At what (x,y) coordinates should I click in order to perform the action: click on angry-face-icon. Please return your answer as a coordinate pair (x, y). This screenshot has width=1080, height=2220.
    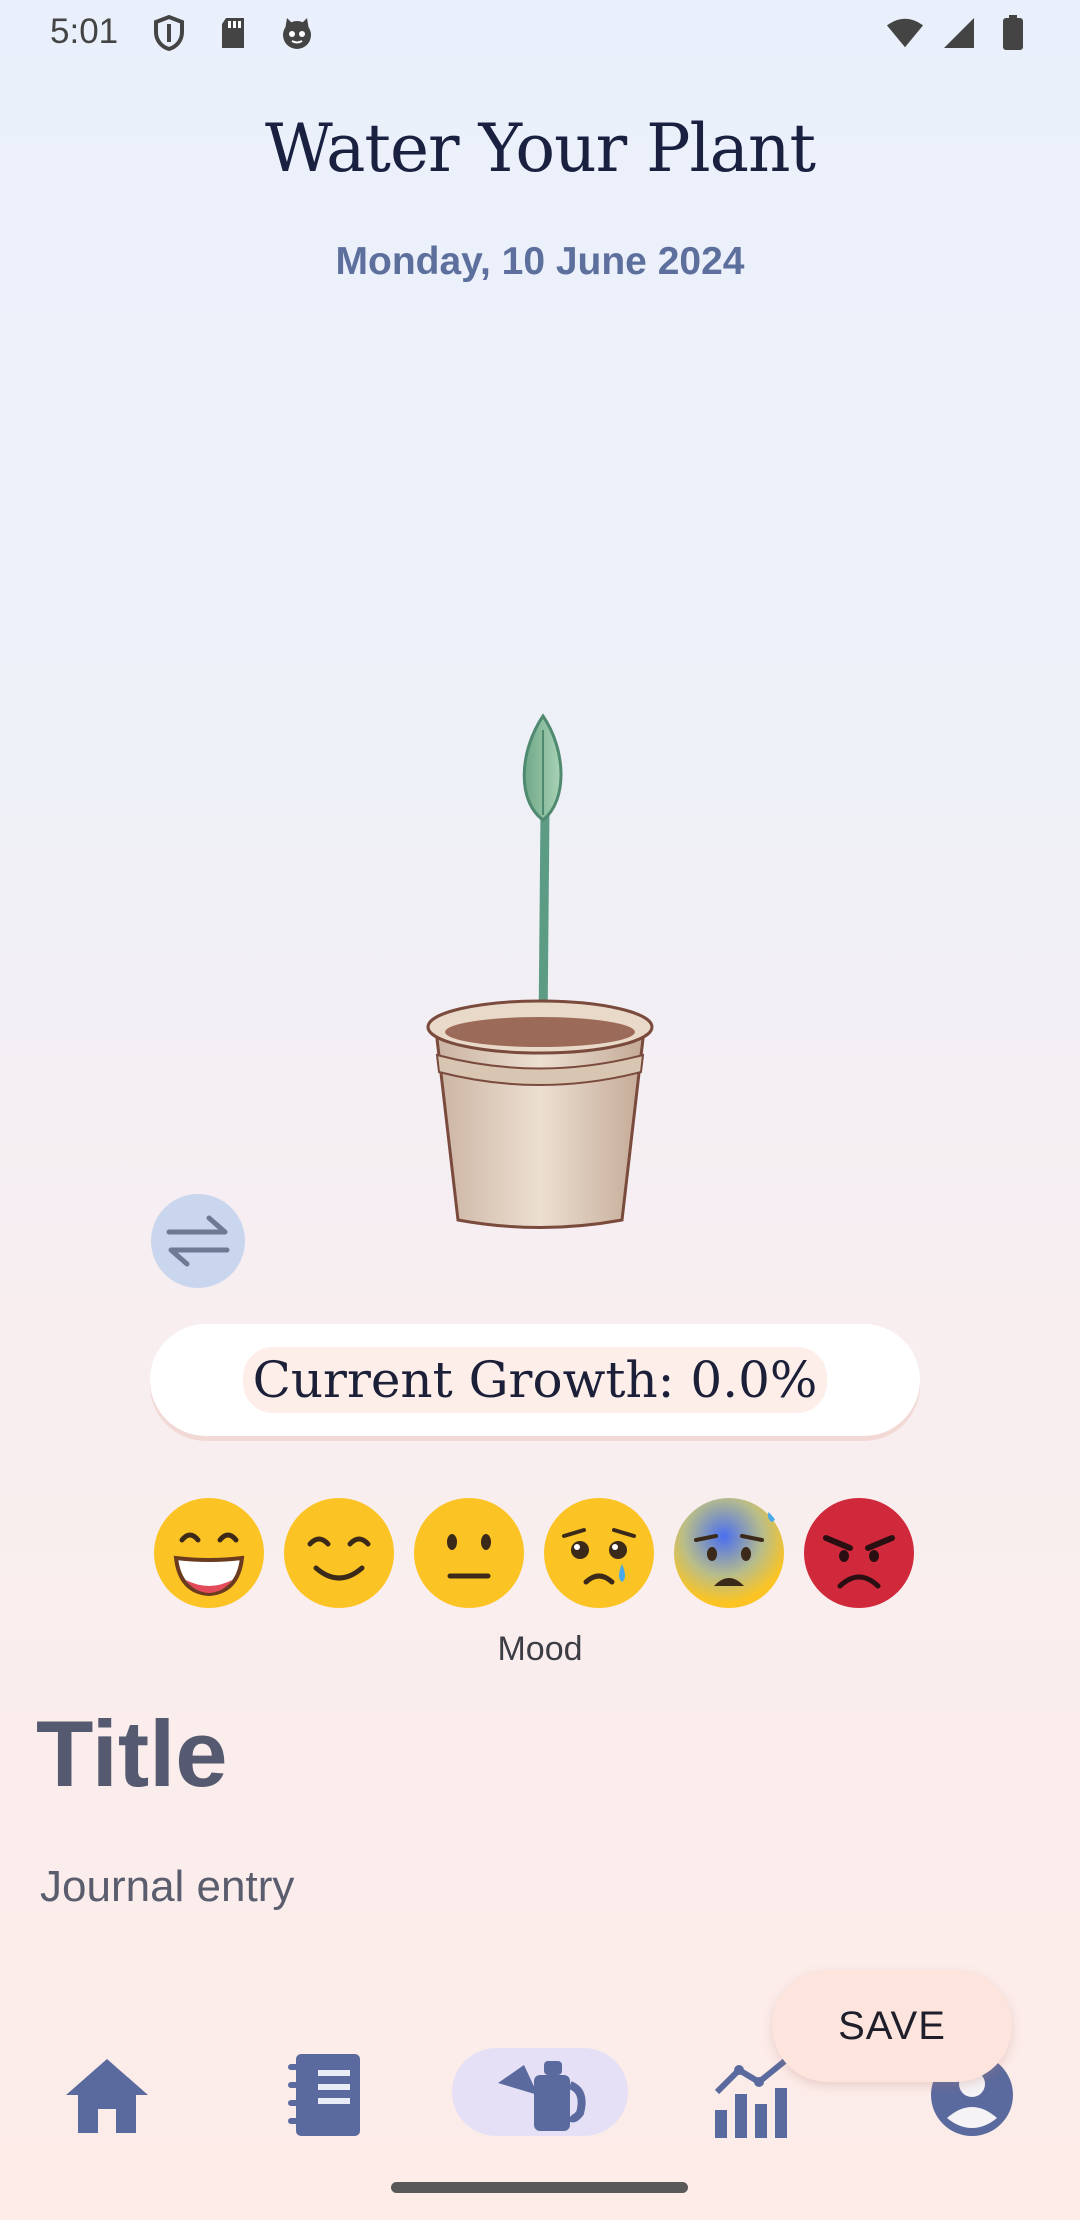
    Looking at the image, I should click on (859, 1553).